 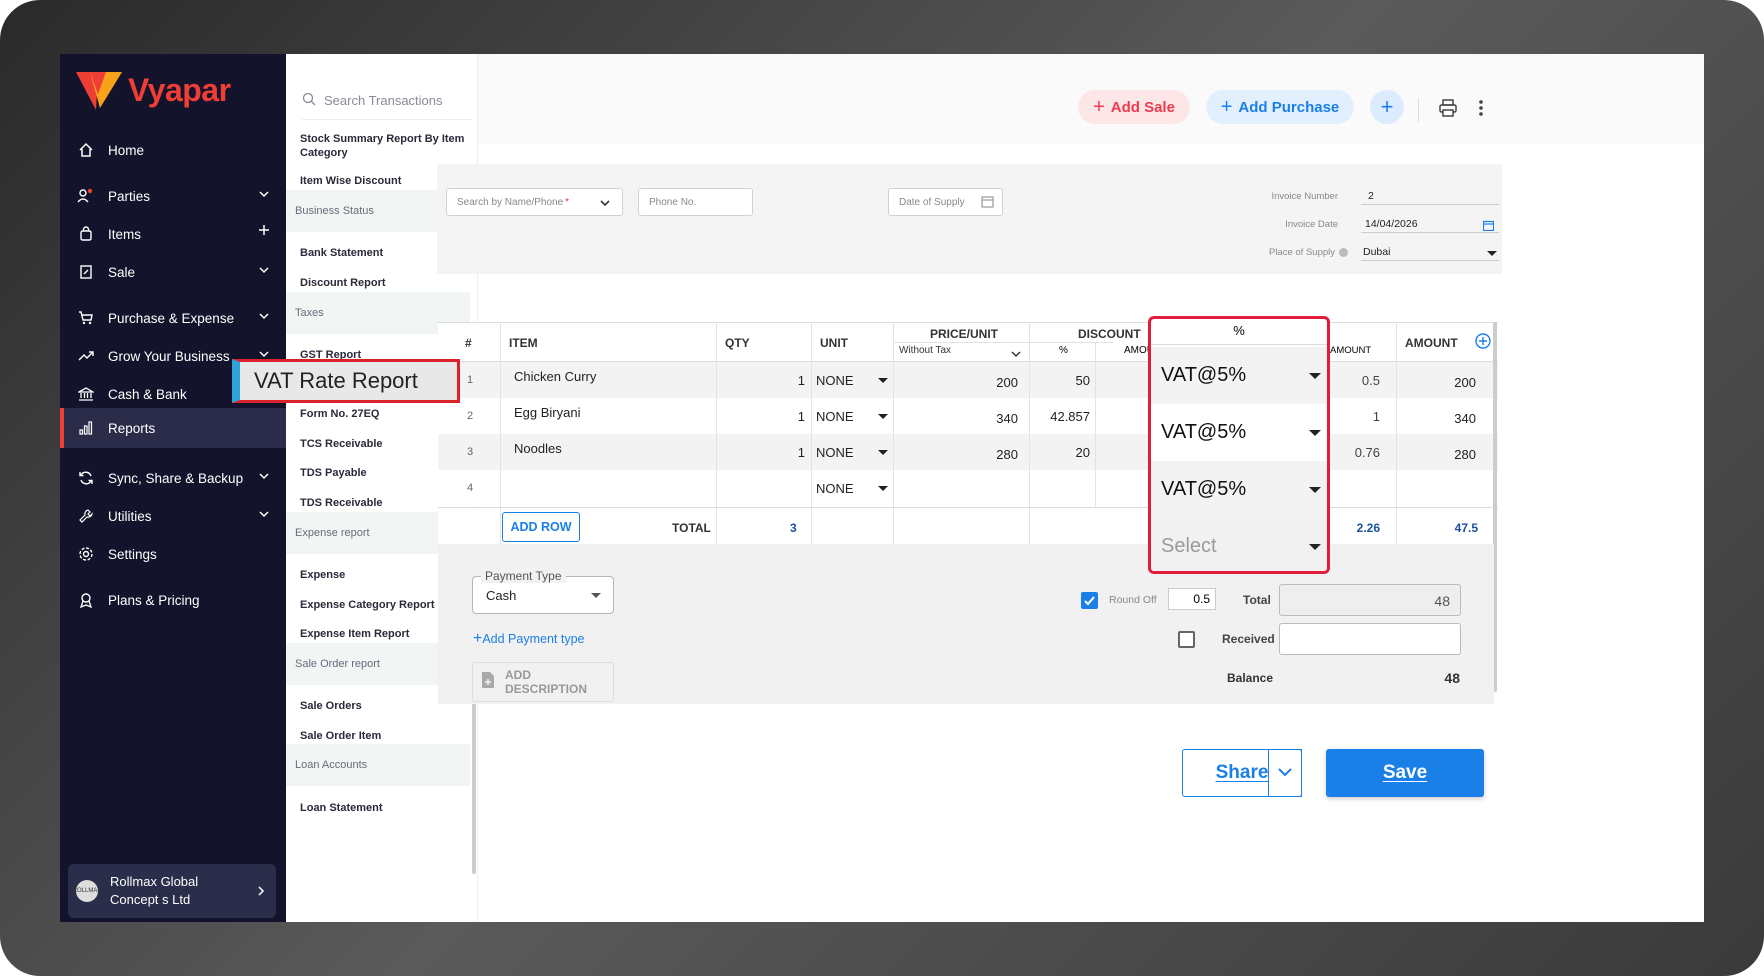 What do you see at coordinates (834, 343) in the screenshot?
I see `col-unit: UNIT` at bounding box center [834, 343].